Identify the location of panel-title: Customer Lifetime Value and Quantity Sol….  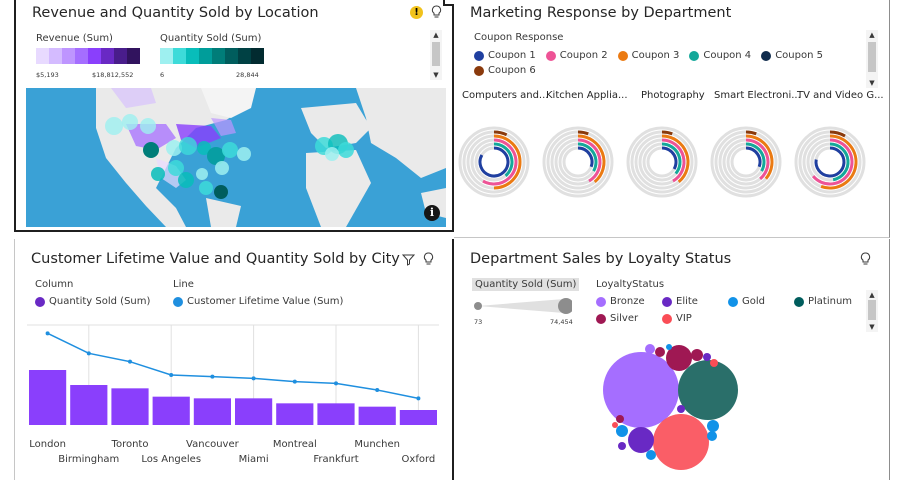
(215, 259).